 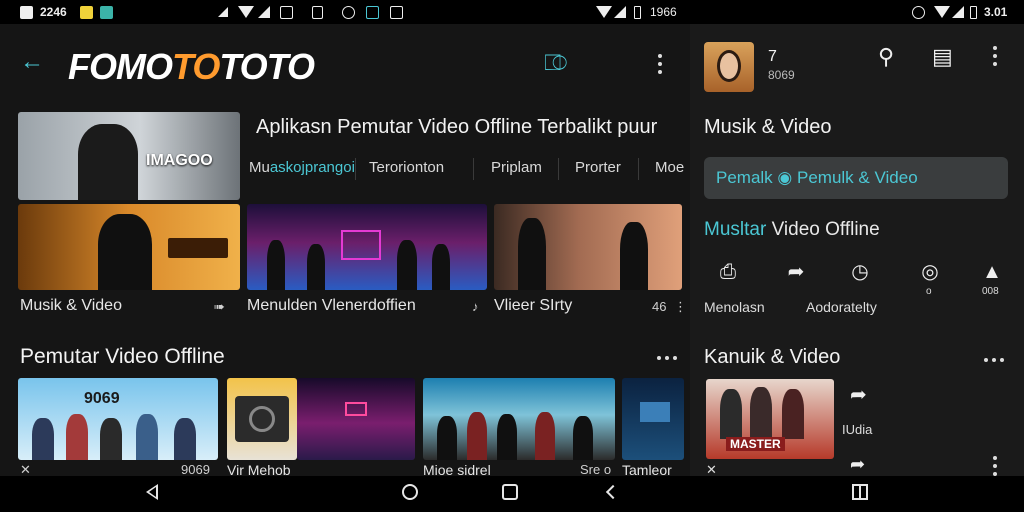 I want to click on share-icon: ➠, so click(x=219, y=307).